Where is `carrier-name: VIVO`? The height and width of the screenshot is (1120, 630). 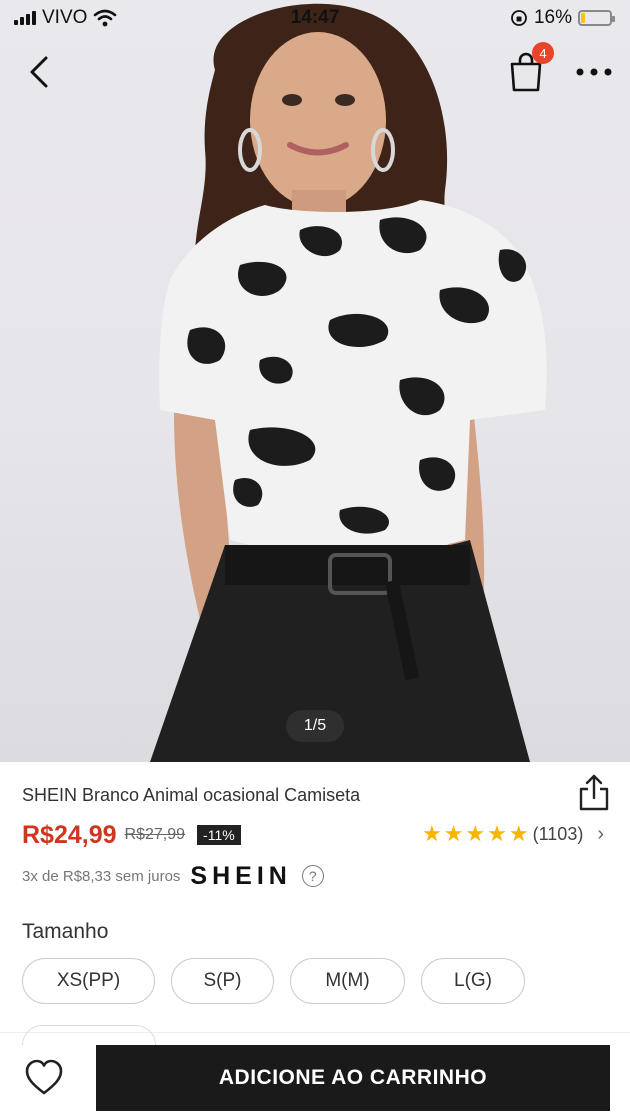
carrier-name: VIVO is located at coordinates (65, 17).